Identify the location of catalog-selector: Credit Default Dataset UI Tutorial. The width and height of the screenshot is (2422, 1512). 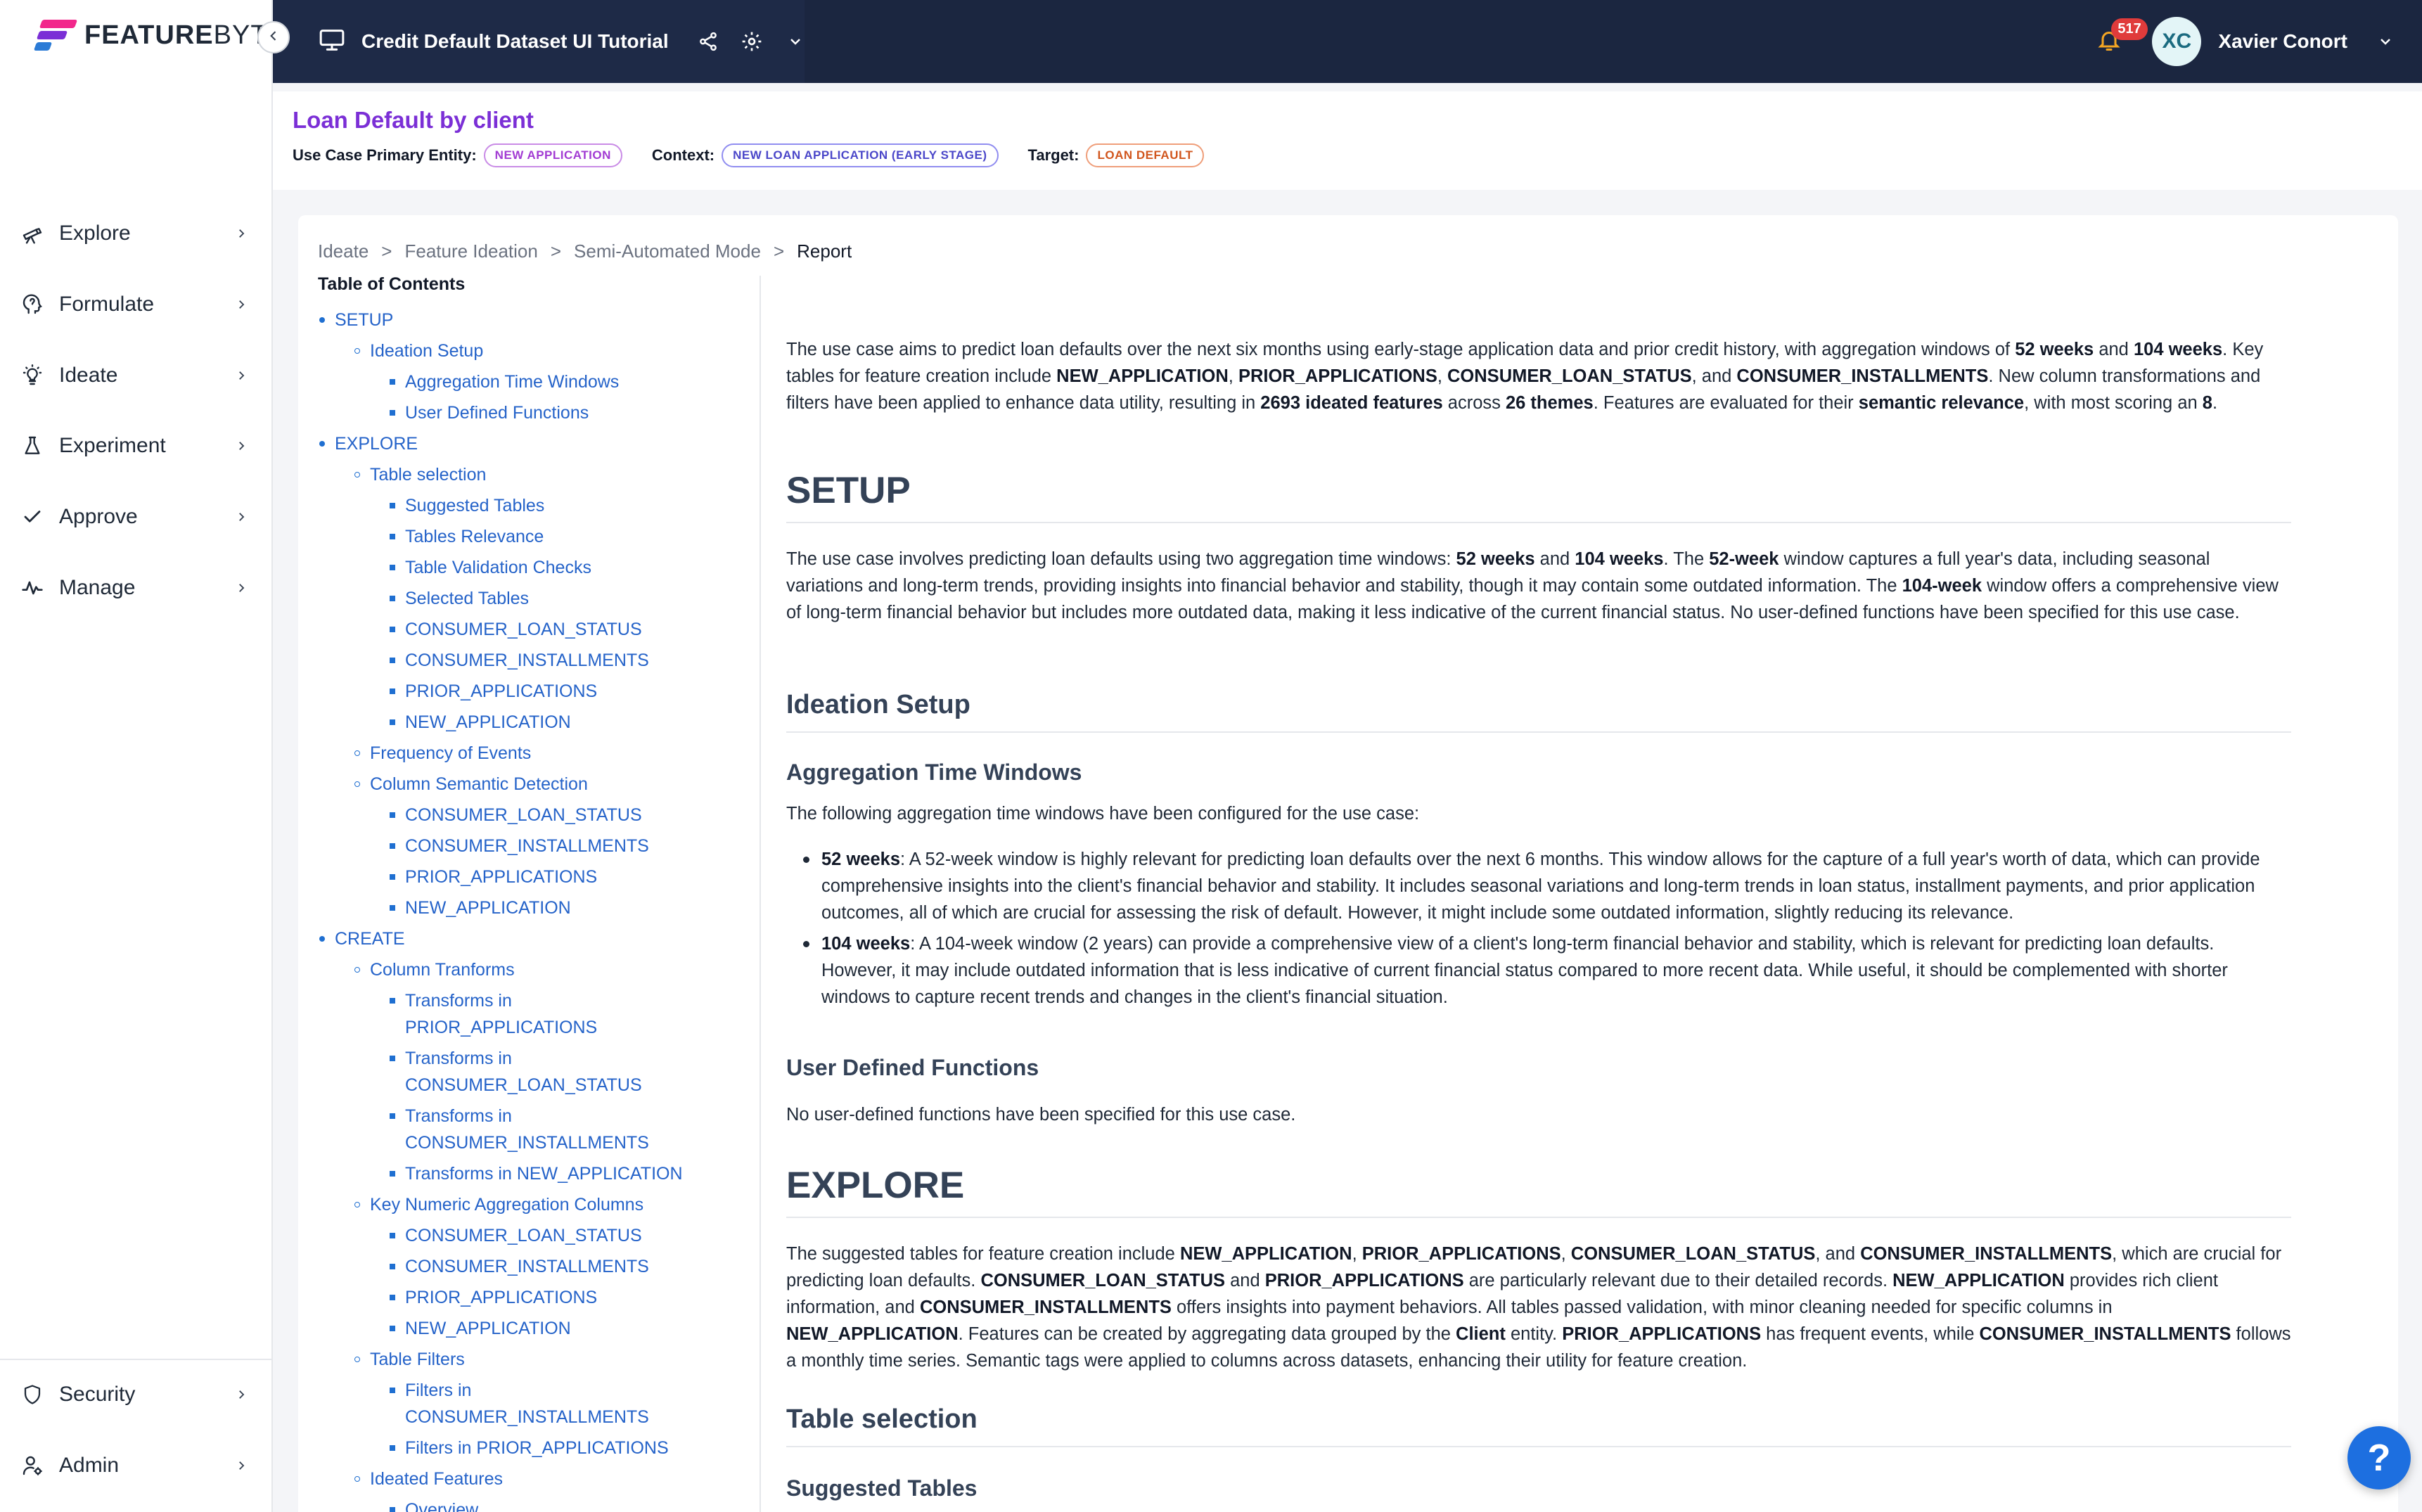
(564, 41).